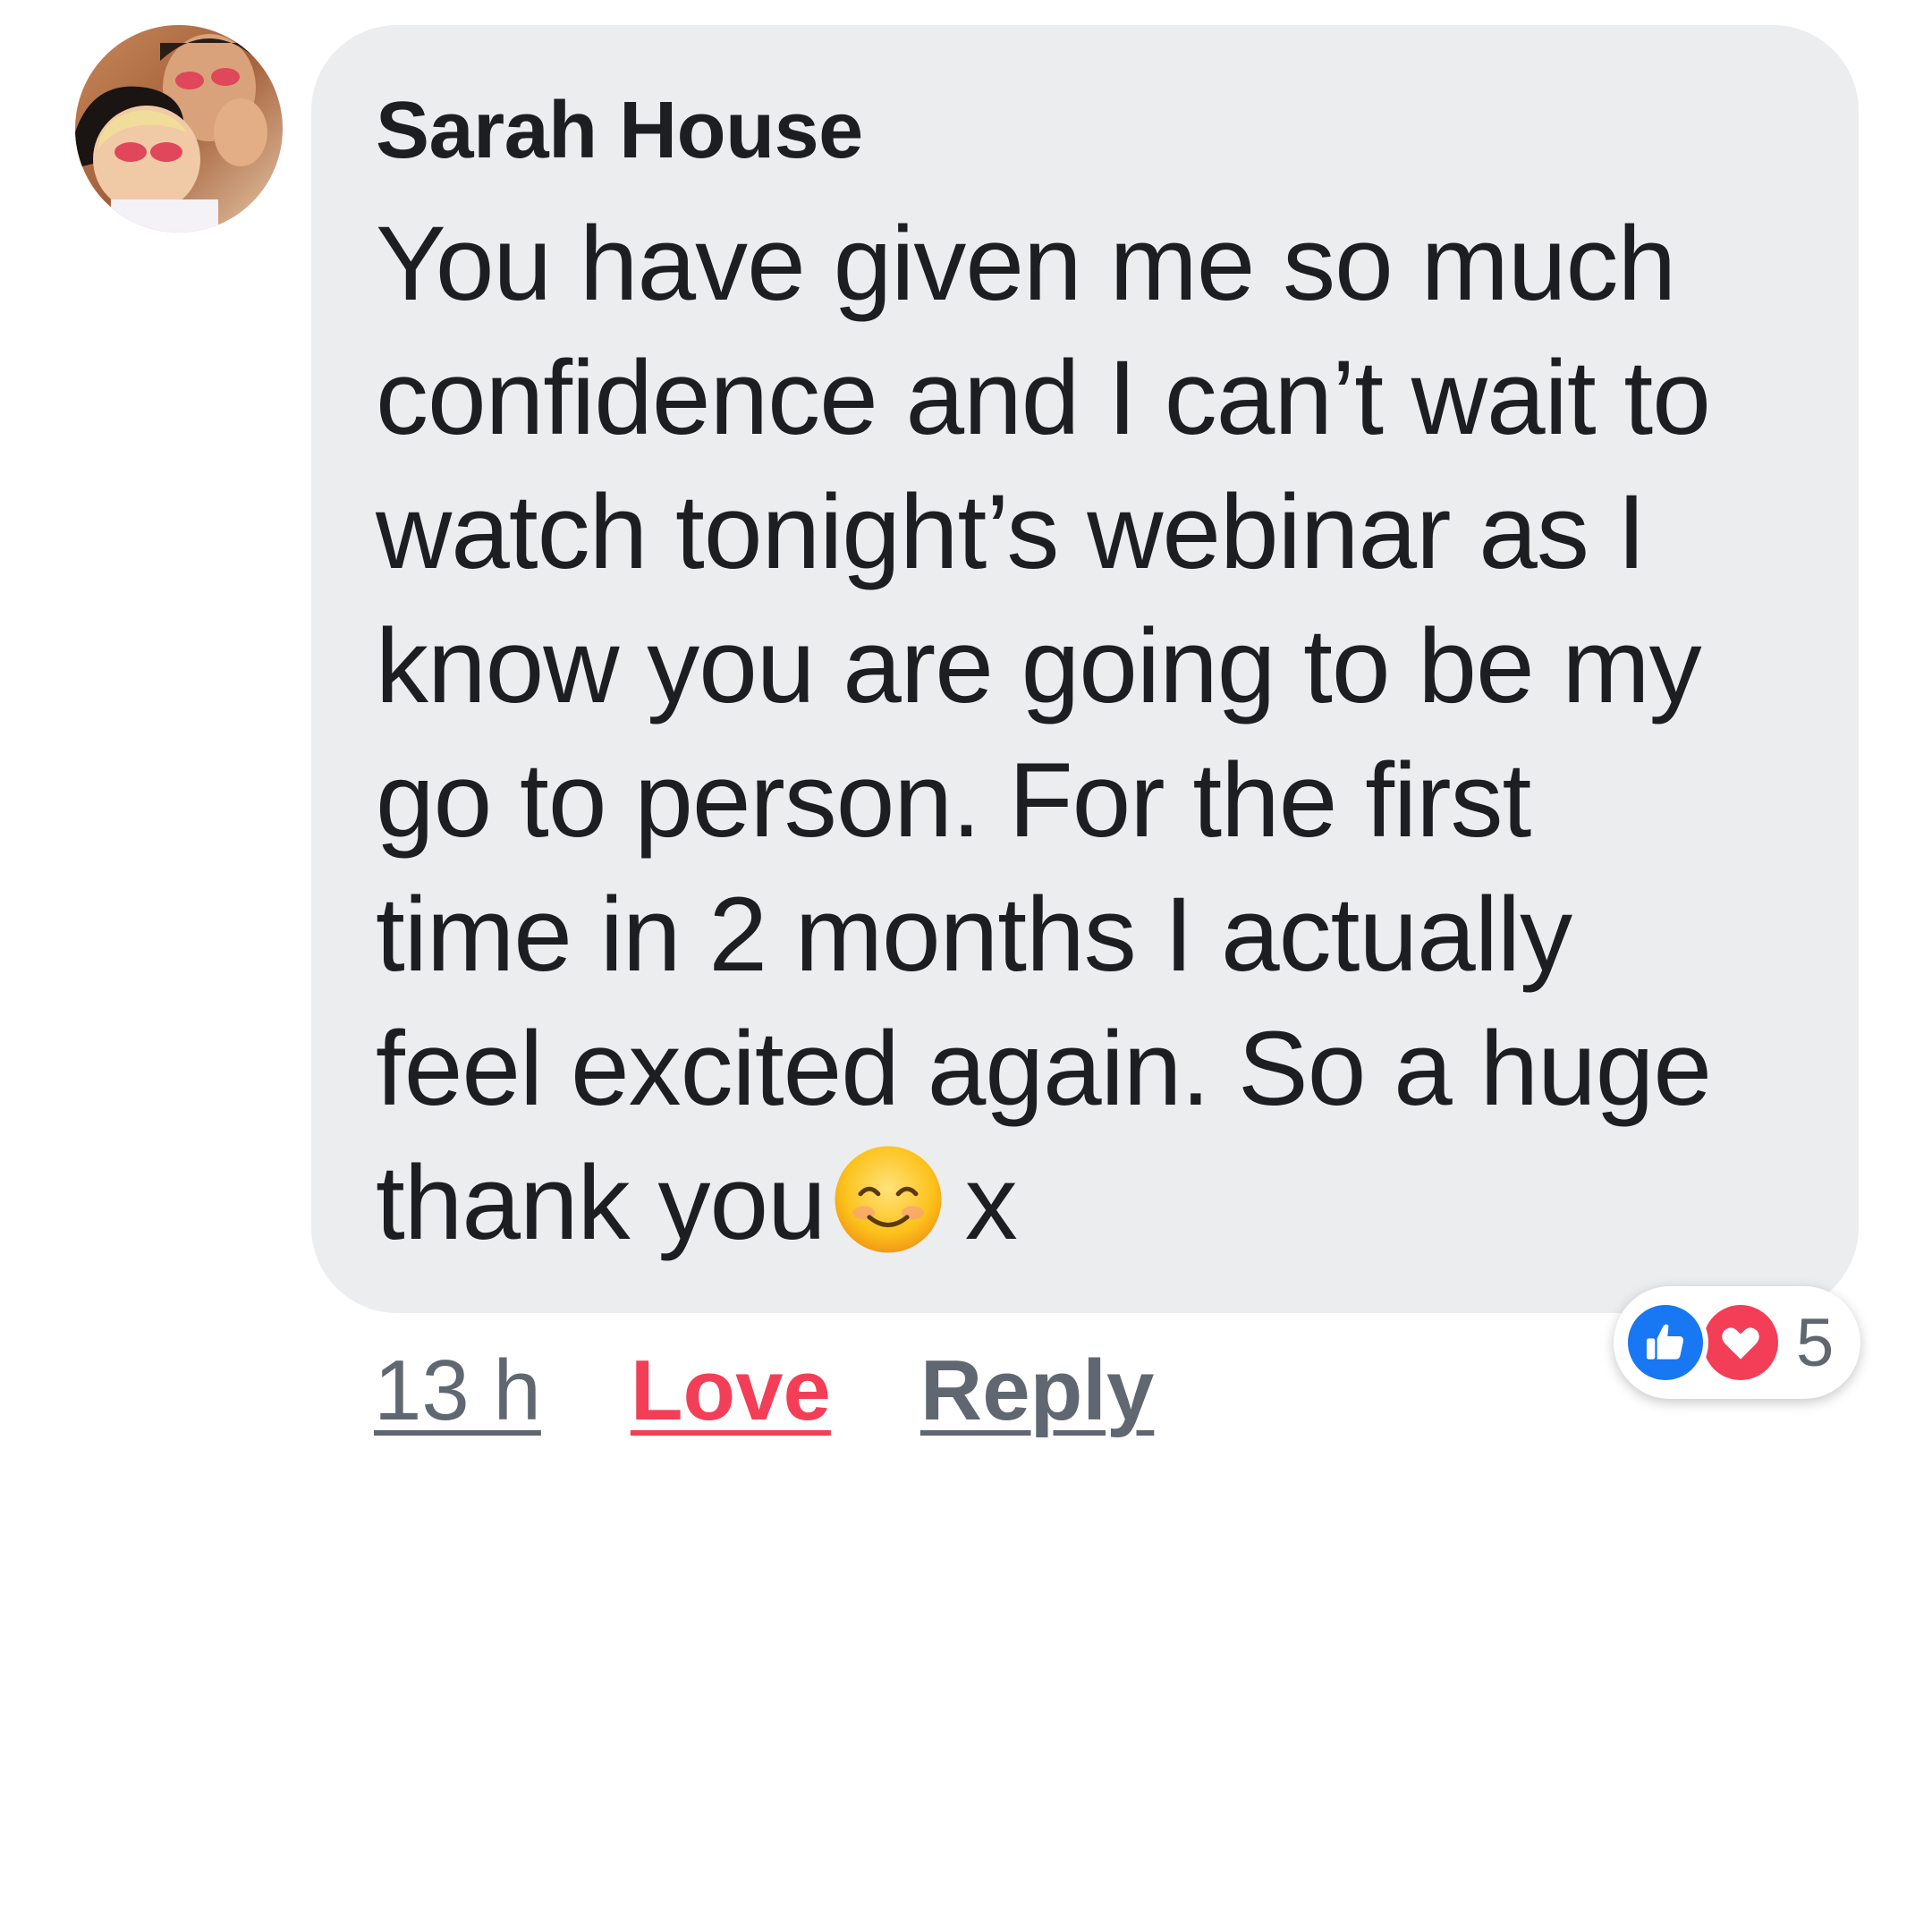 This screenshot has width=1932, height=1932. Describe the element at coordinates (731, 1391) in the screenshot. I see `love-button: Love` at that location.